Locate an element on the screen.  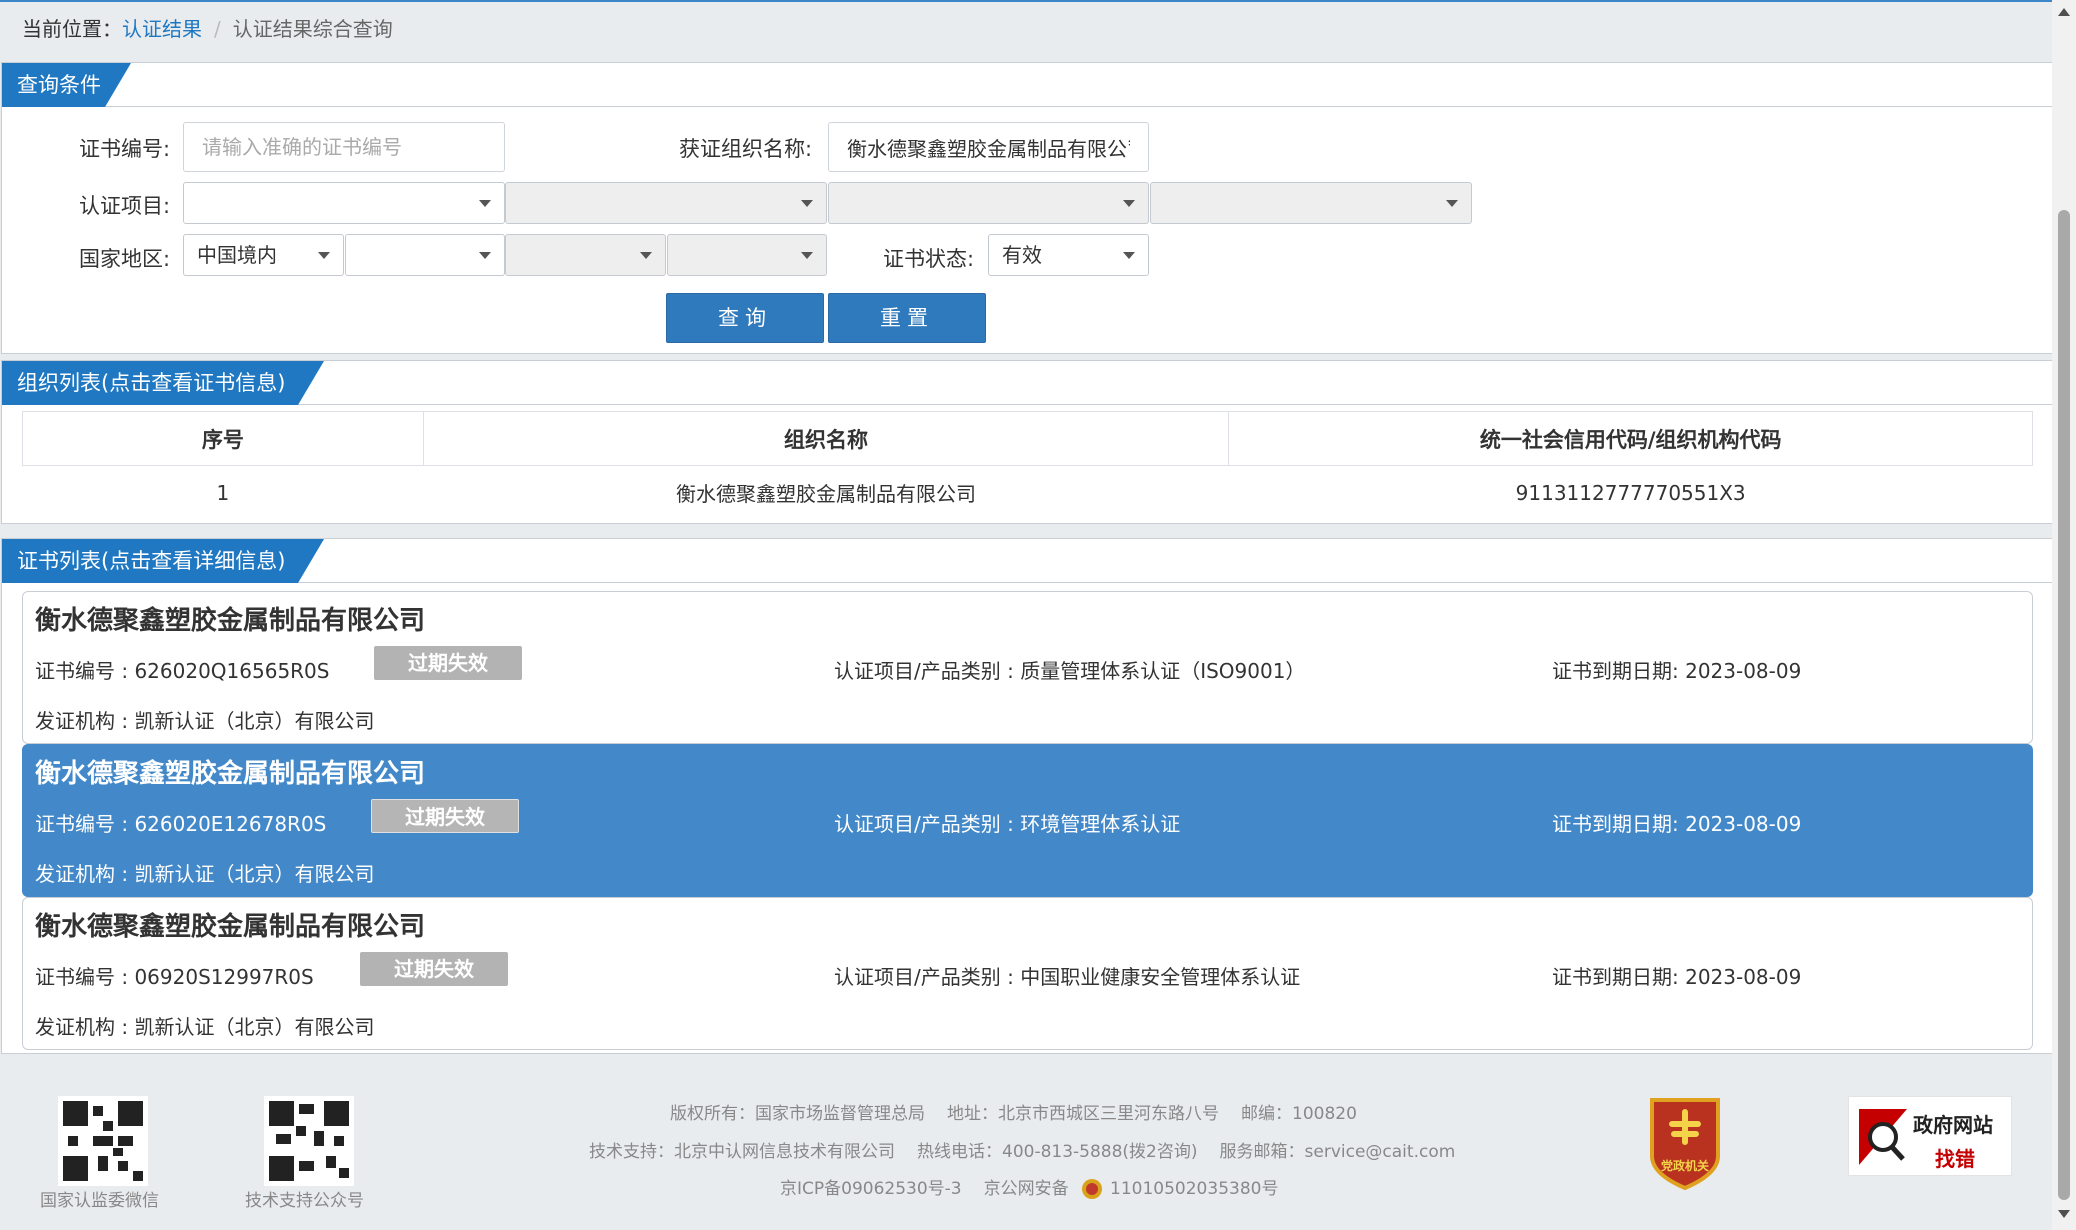
scroll-down-icon is located at coordinates (2064, 1214).